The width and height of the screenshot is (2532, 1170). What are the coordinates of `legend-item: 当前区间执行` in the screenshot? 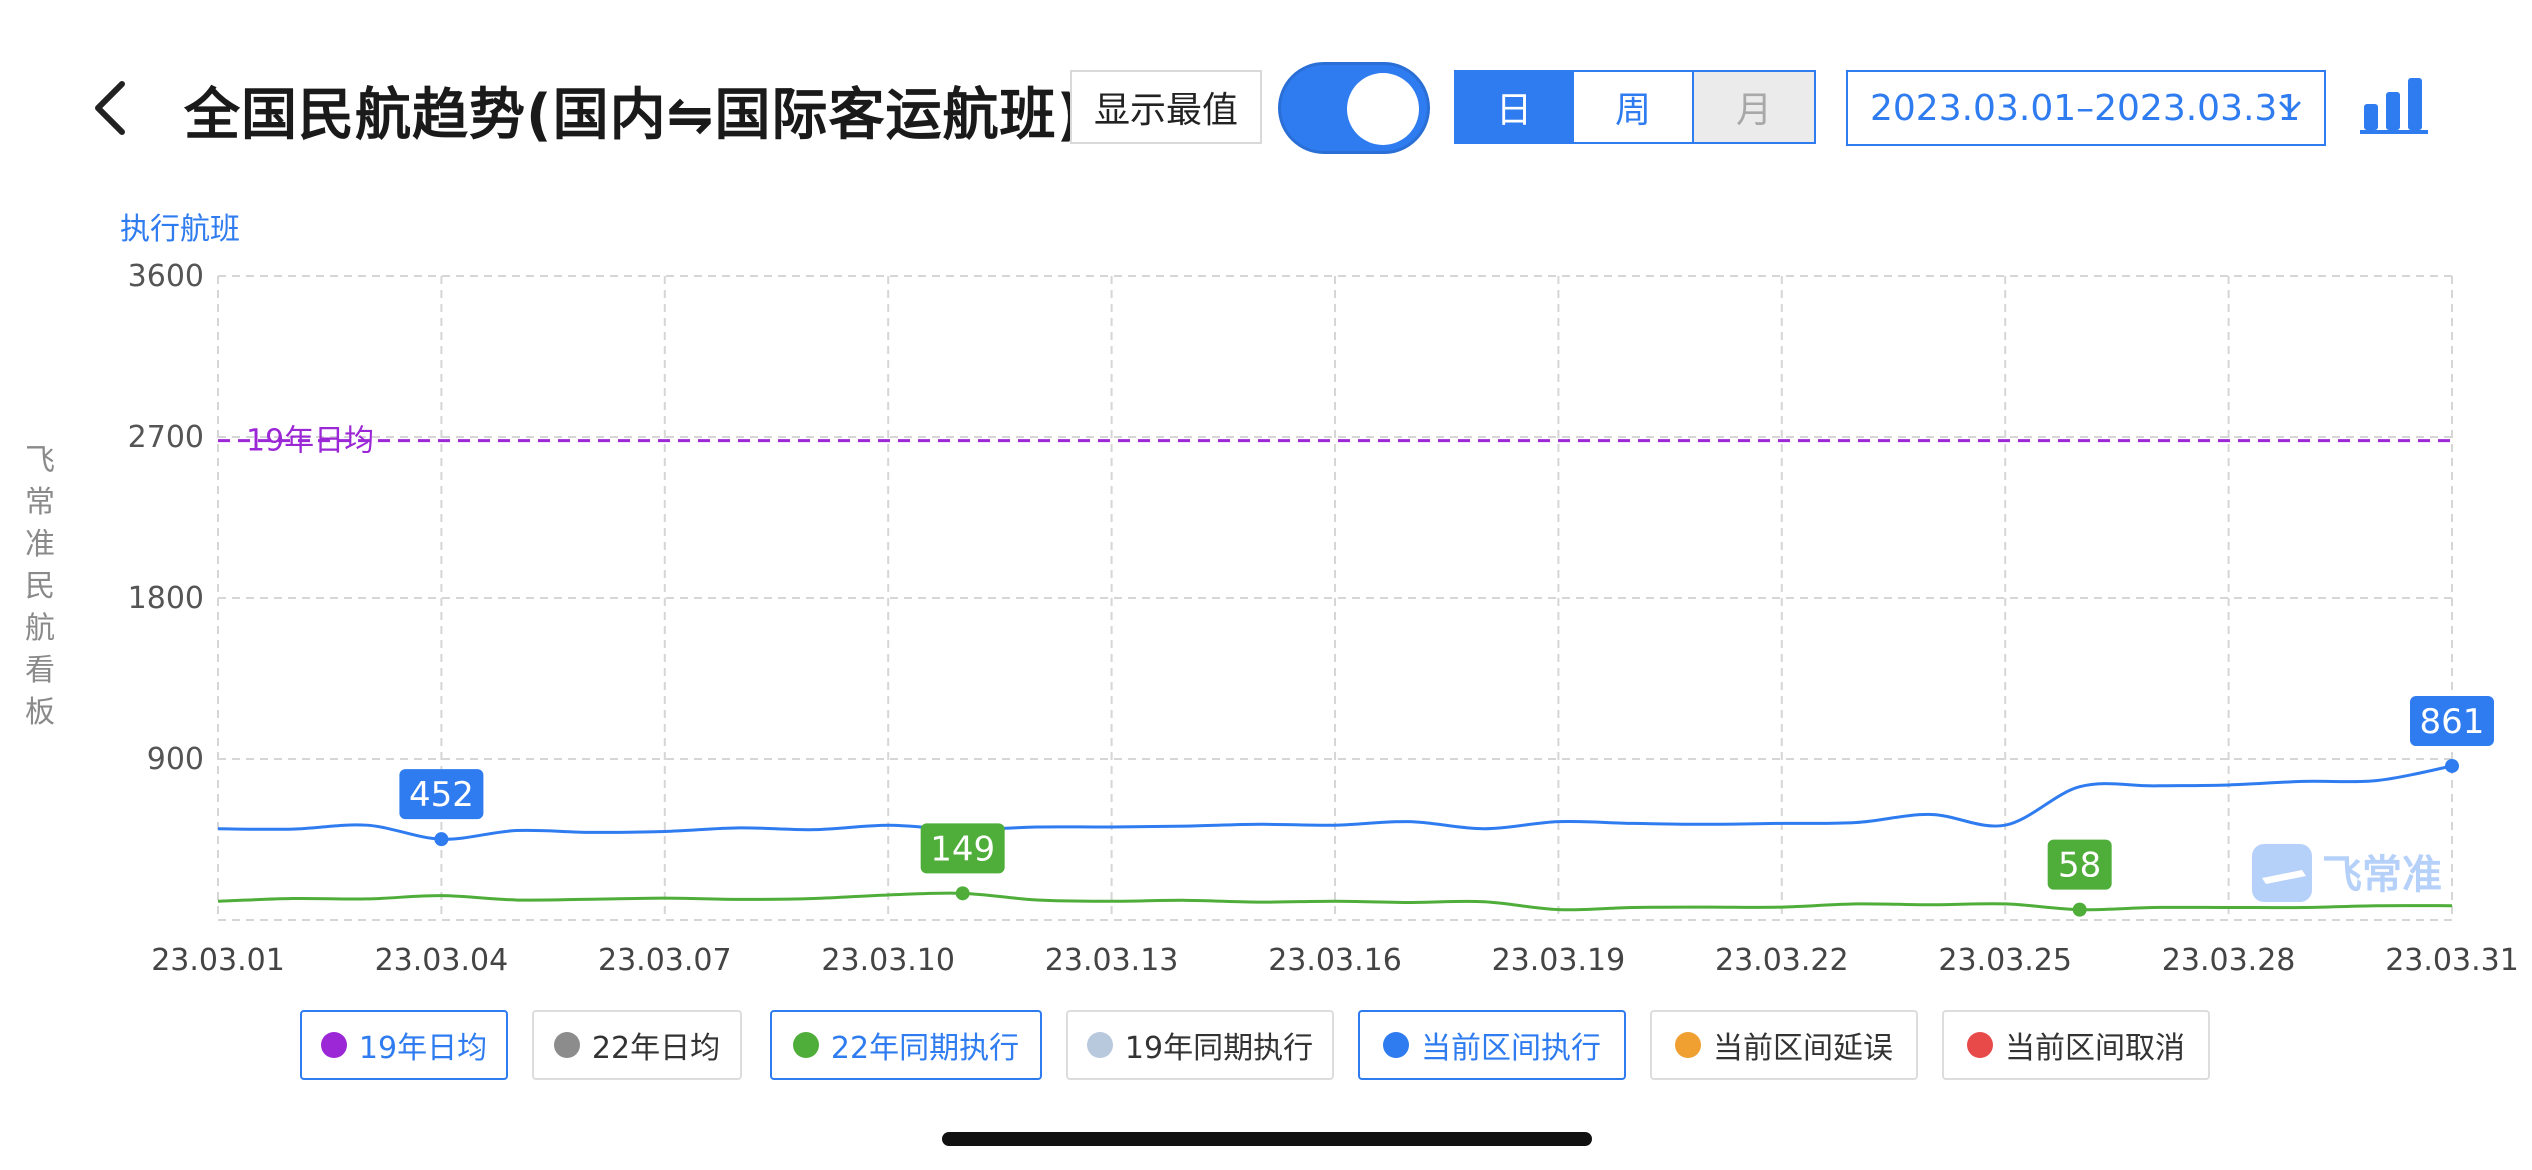 It's located at (1492, 1045).